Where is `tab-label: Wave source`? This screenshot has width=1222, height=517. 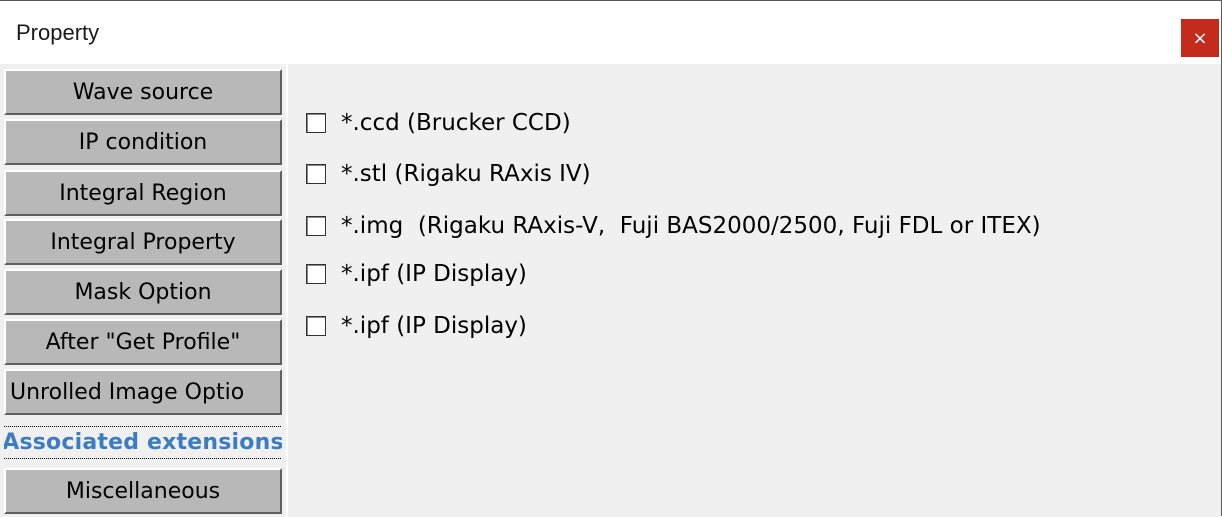 tab-label: Wave source is located at coordinates (143, 92).